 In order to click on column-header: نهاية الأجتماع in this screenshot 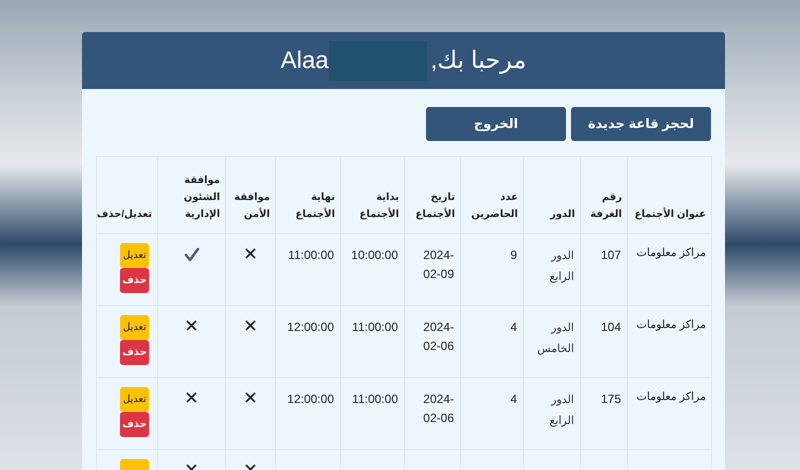, I will do `click(308, 195)`.